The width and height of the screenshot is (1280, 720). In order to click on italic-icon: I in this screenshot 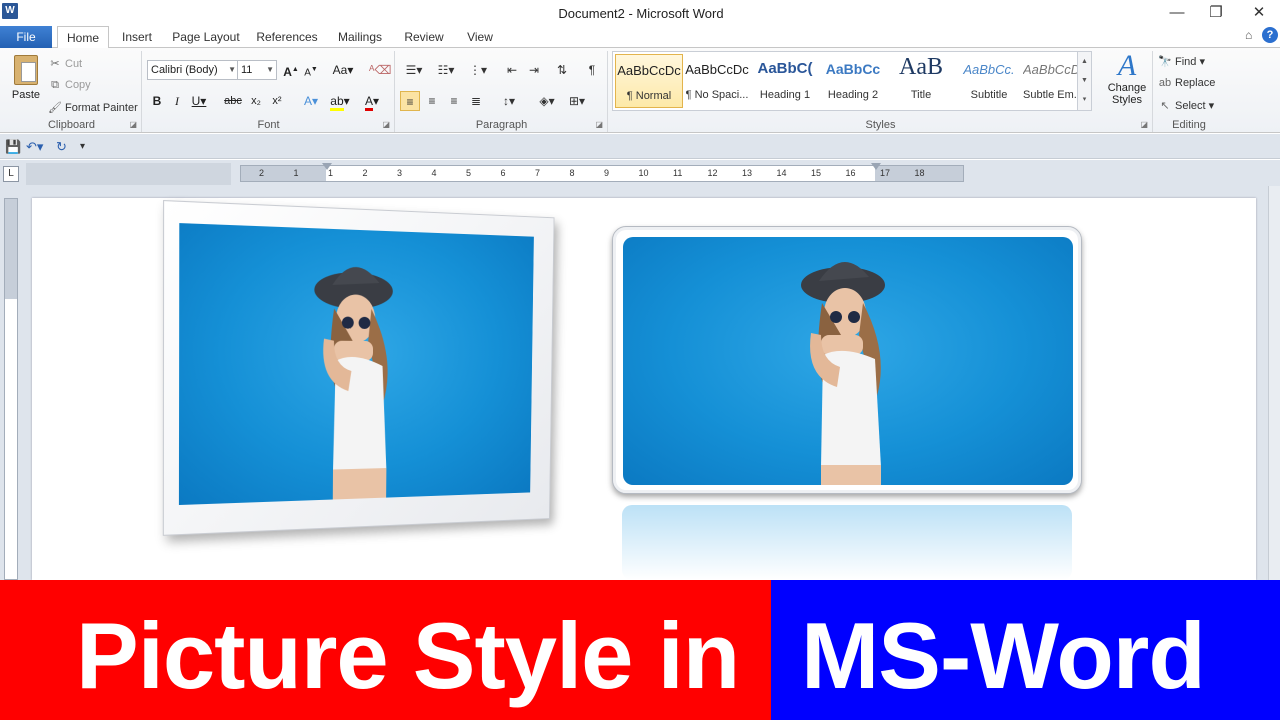, I will do `click(177, 101)`.